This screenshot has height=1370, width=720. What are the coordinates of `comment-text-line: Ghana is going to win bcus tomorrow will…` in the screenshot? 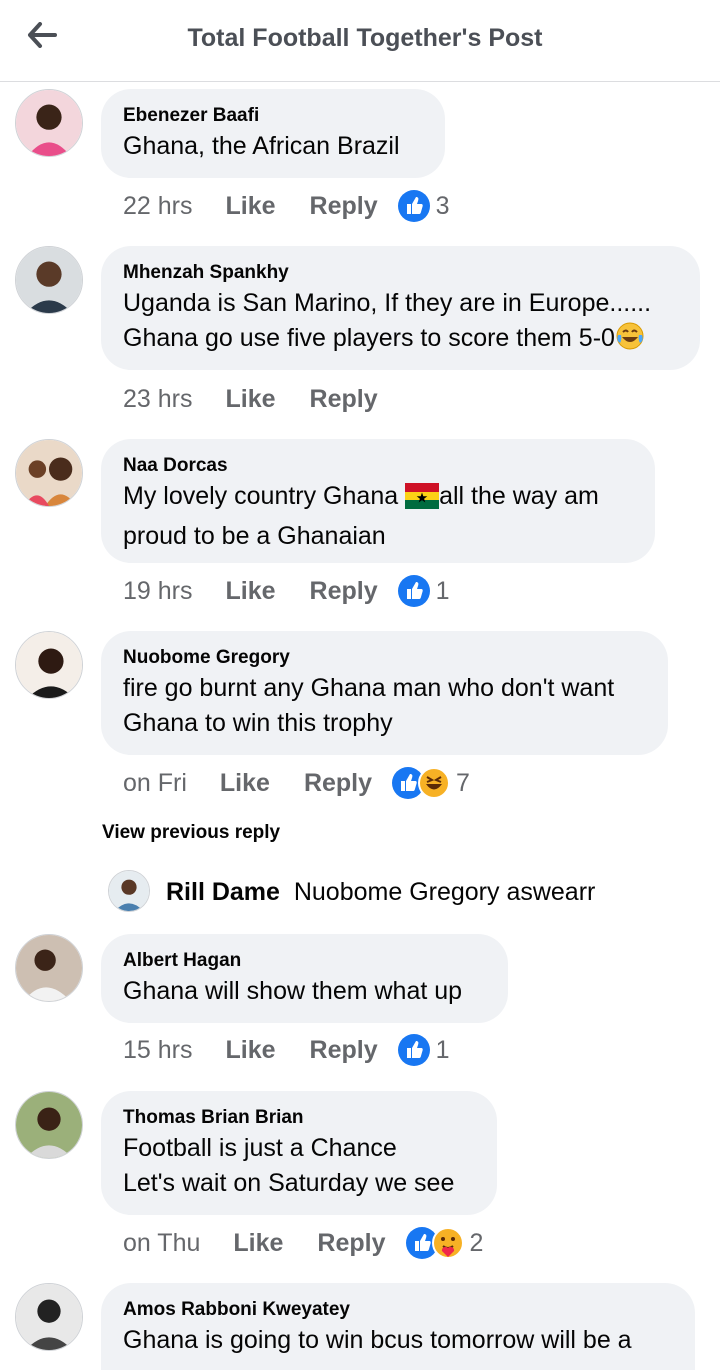 It's located at (377, 1340).